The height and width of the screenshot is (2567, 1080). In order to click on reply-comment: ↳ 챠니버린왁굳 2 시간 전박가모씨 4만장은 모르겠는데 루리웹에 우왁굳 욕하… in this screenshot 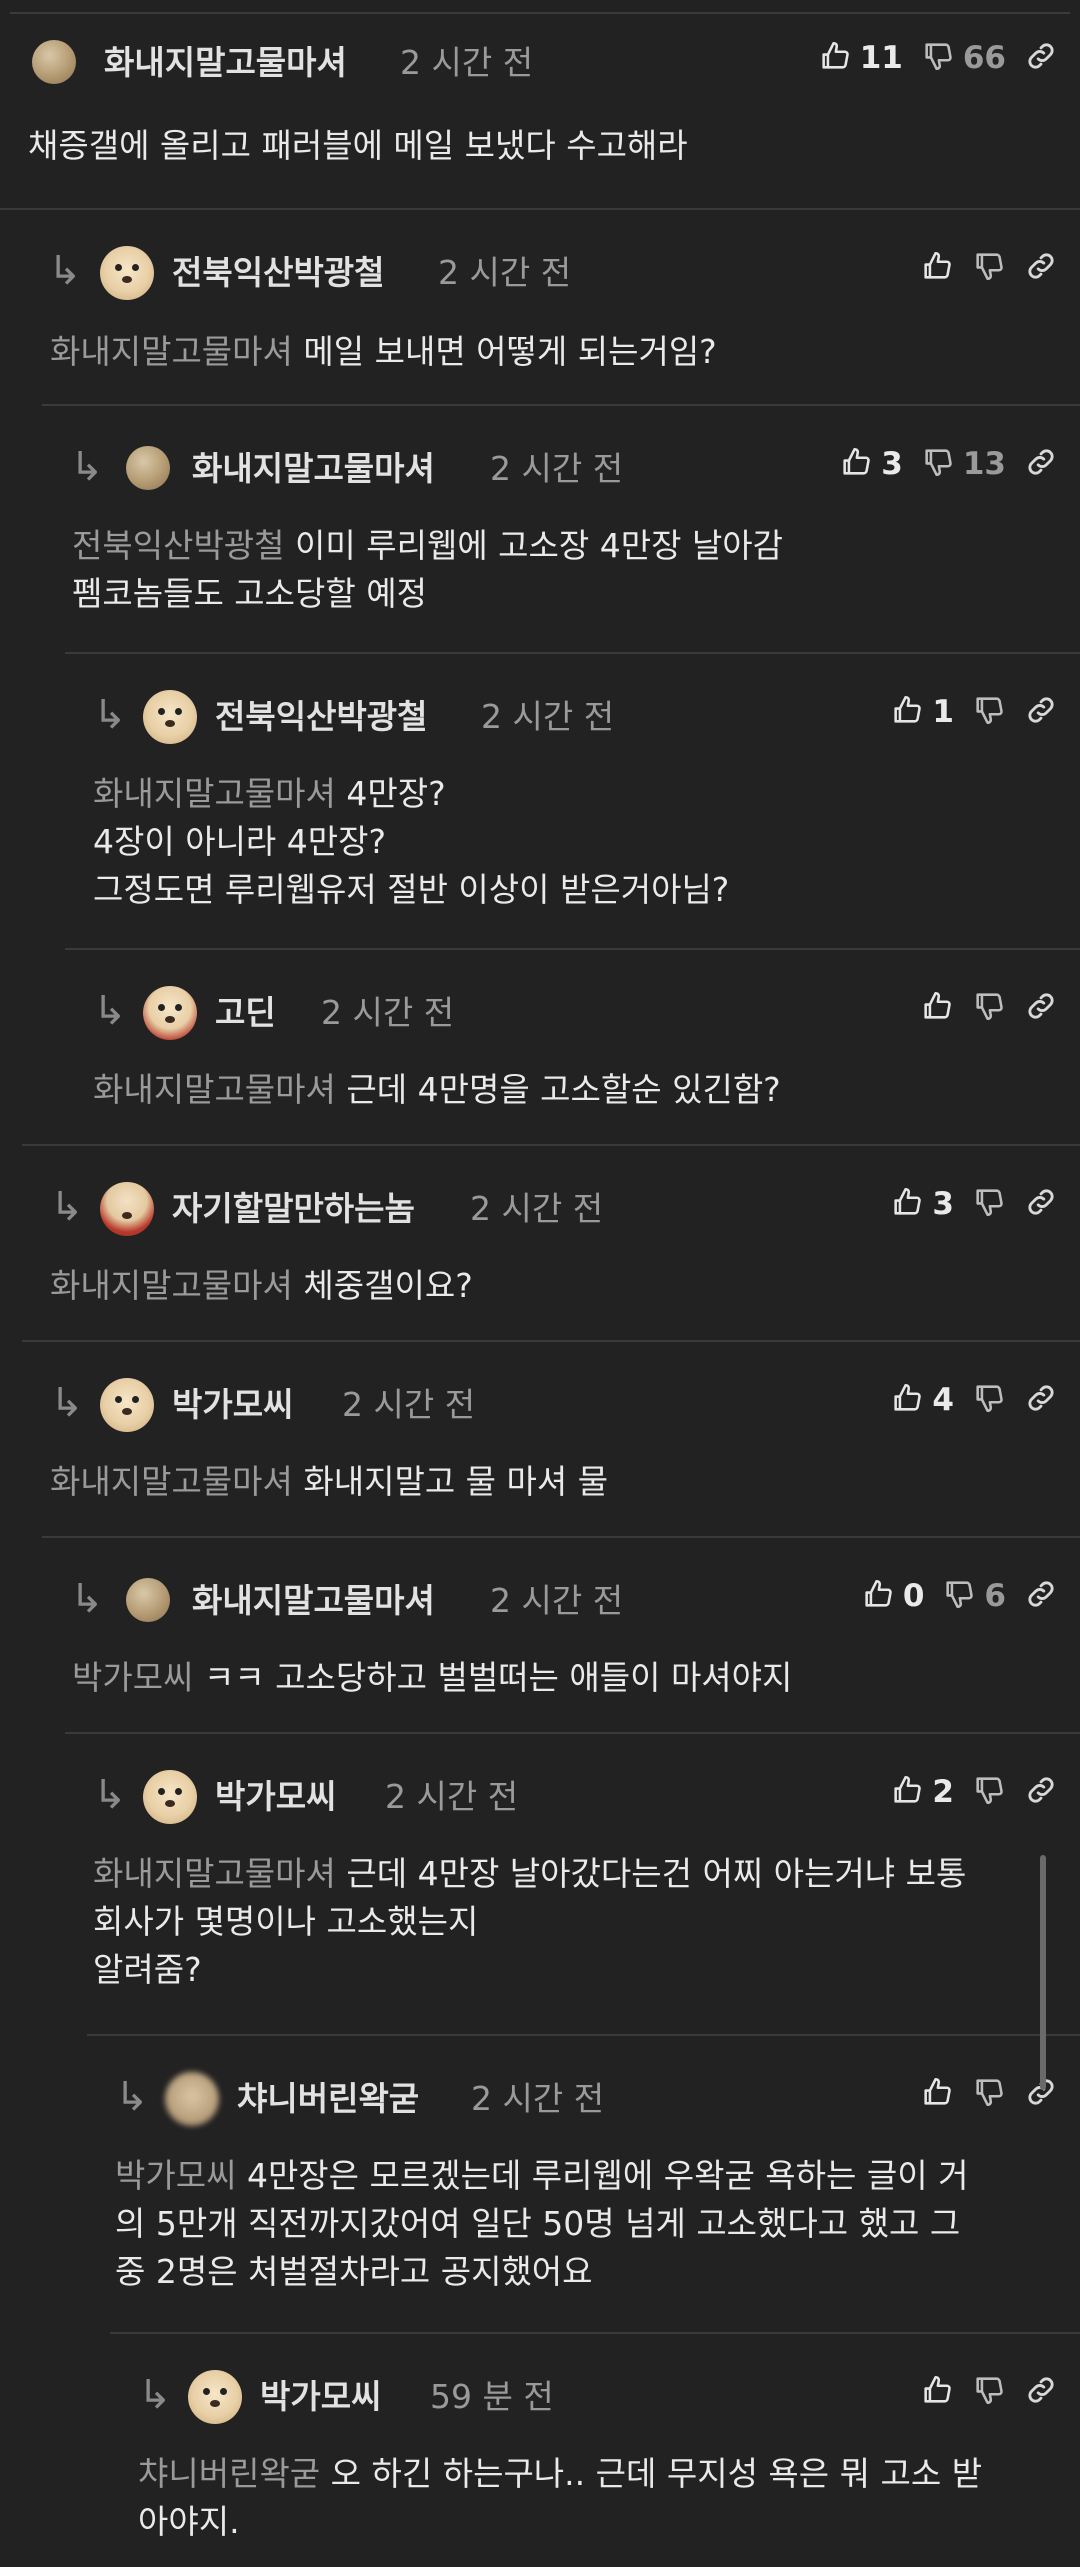, I will do `click(583, 2183)`.